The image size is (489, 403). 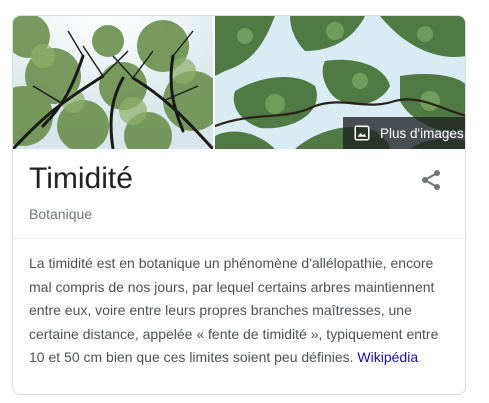 What do you see at coordinates (387, 357) in the screenshot?
I see `wikipedia-link: Wikipédia` at bounding box center [387, 357].